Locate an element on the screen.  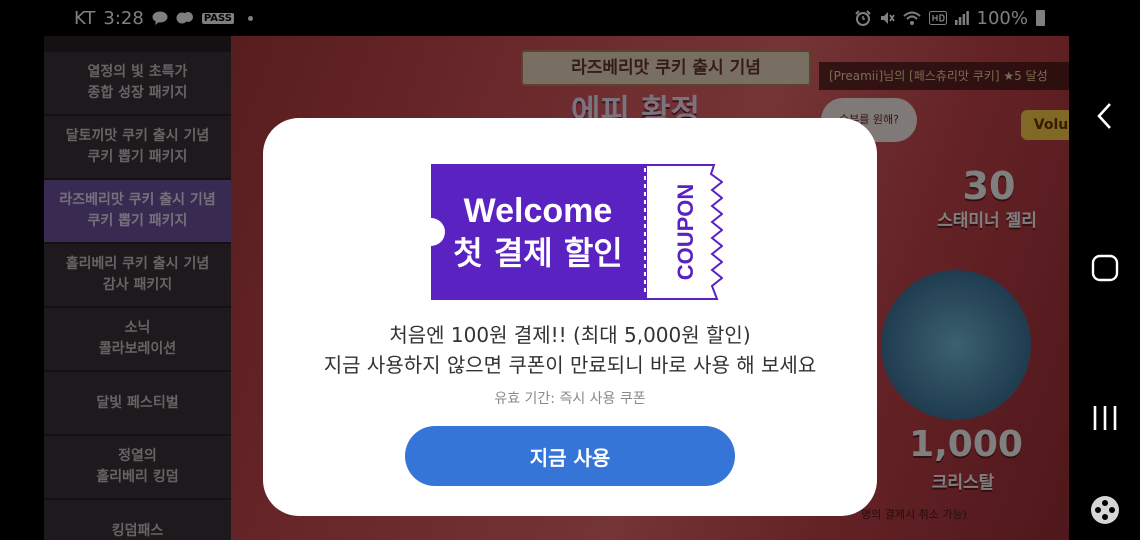
home-button is located at coordinates (1104, 268).